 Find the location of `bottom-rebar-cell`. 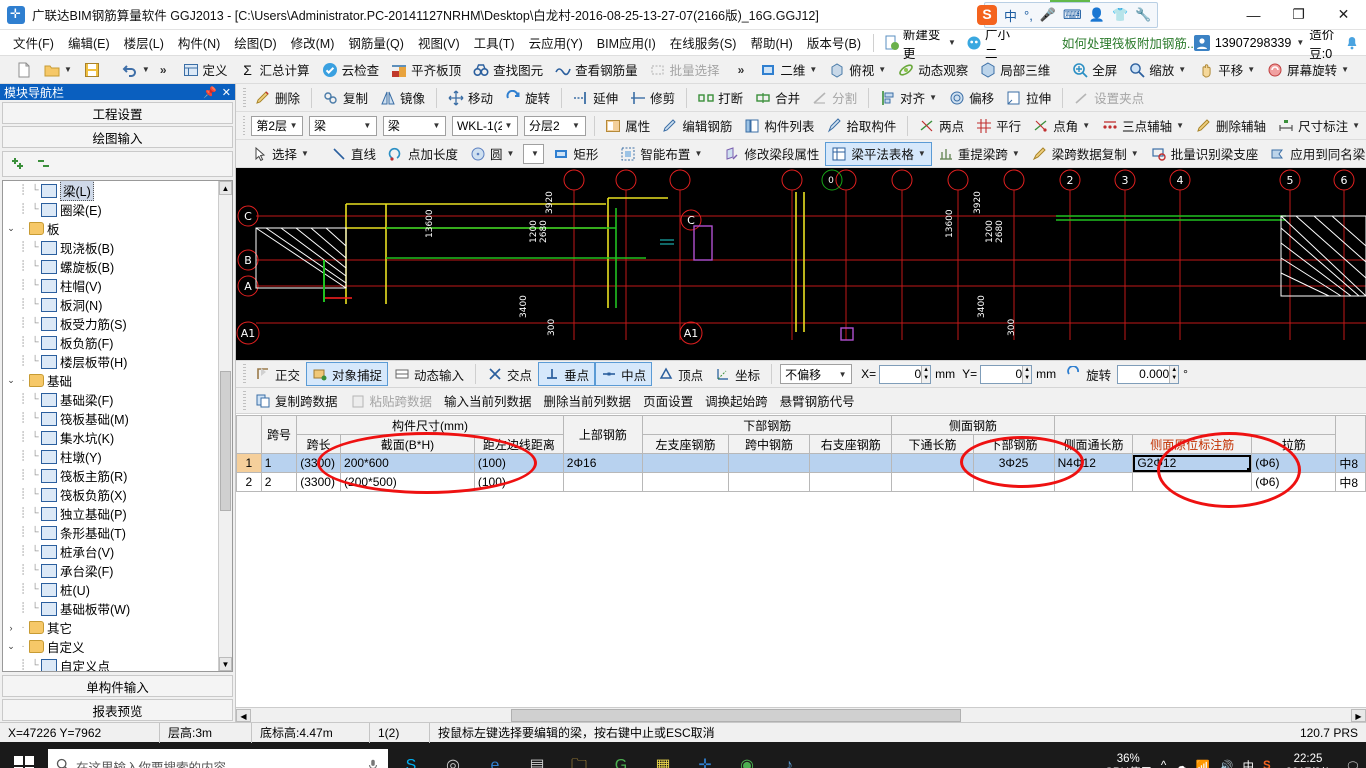

bottom-rebar-cell is located at coordinates (1013, 482).